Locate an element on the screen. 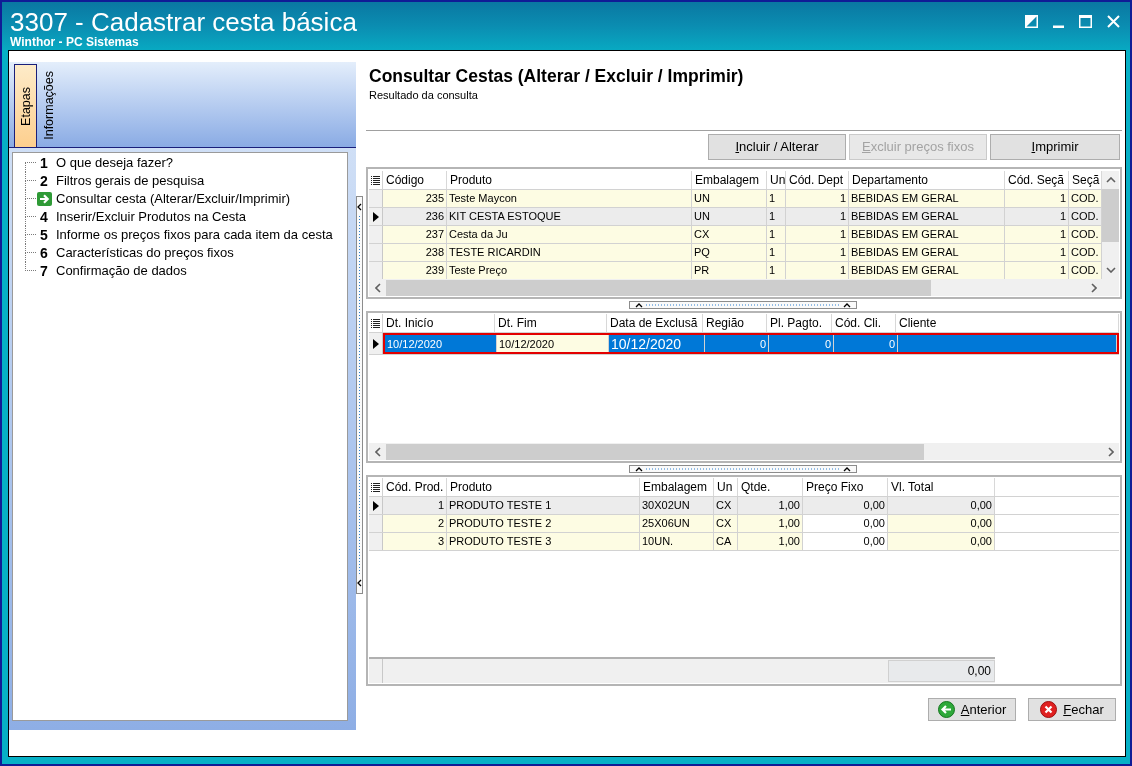  column-header: Pl. Pagto. is located at coordinates (799, 323).